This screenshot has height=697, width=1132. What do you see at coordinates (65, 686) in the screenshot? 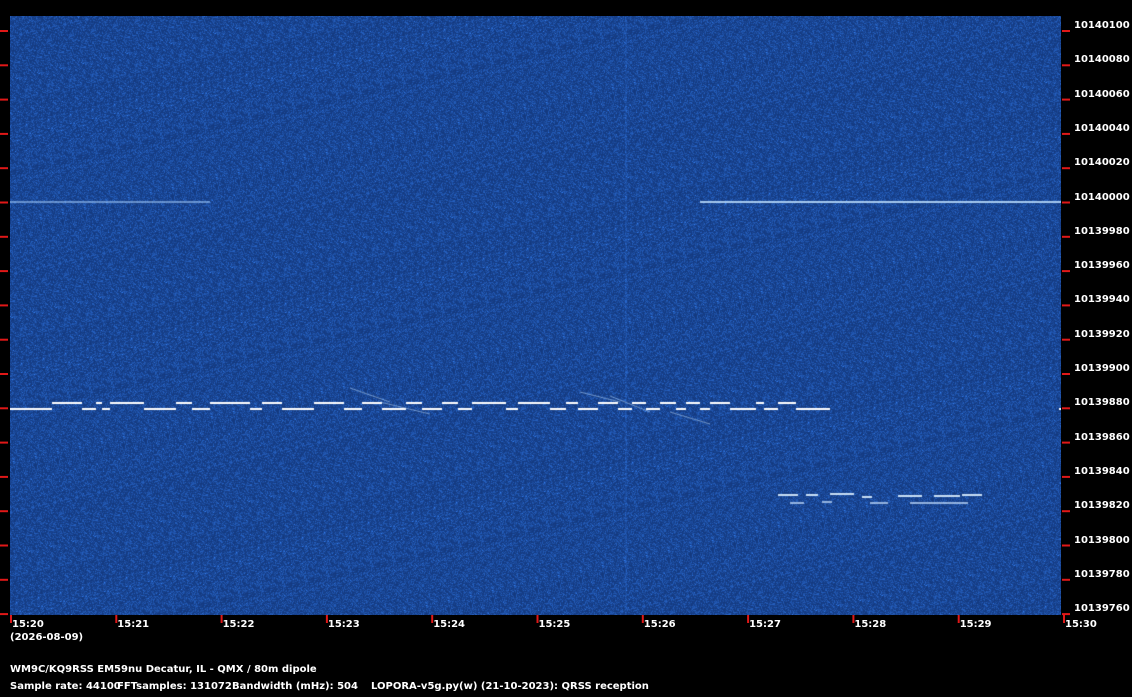
I see `sample-rate: Sample rate: 44100` at bounding box center [65, 686].